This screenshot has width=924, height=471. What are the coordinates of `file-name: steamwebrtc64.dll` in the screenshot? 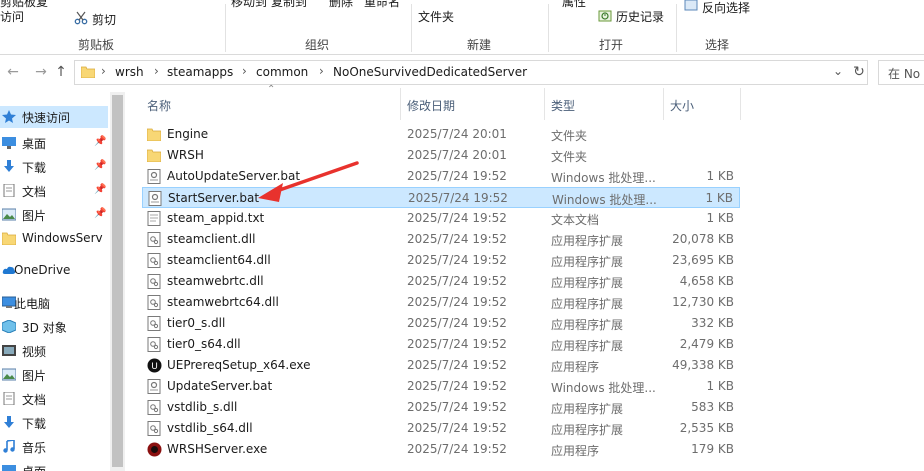 It's located at (223, 302).